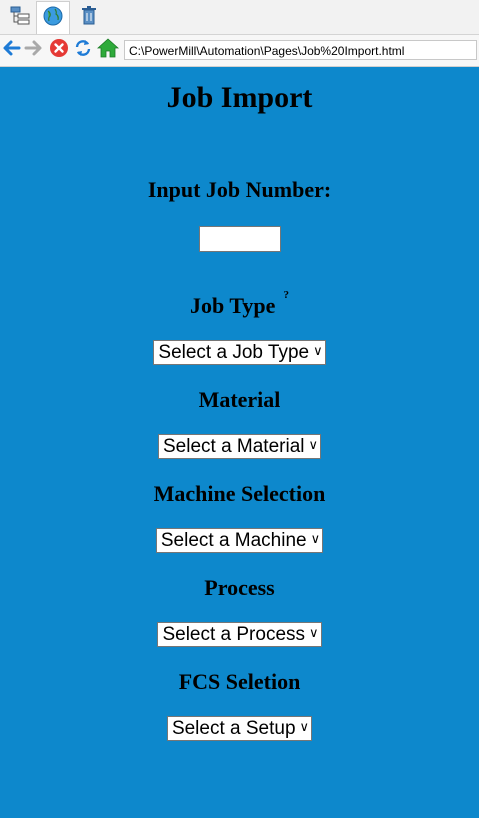  Describe the element at coordinates (286, 295) in the screenshot. I see `job-type-help-icon: ?` at that location.